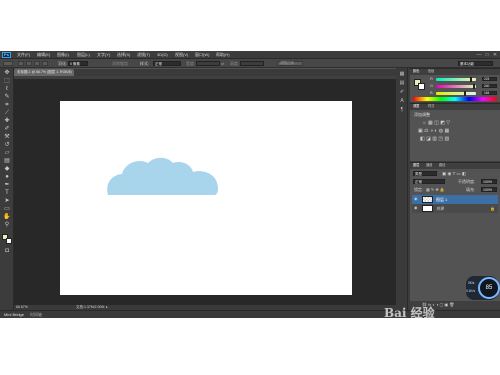 This screenshot has height=375, width=500. What do you see at coordinates (471, 79) in the screenshot?
I see `red-slider-knob` at bounding box center [471, 79].